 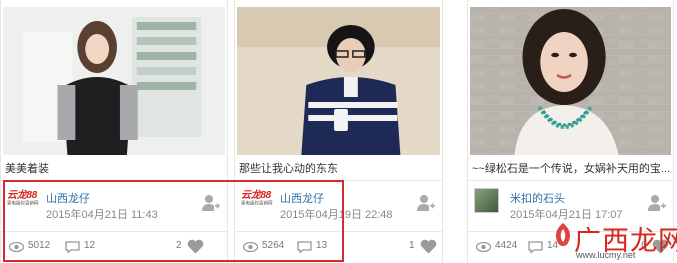 What do you see at coordinates (39, 245) in the screenshot?
I see `view-count: 5012` at bounding box center [39, 245].